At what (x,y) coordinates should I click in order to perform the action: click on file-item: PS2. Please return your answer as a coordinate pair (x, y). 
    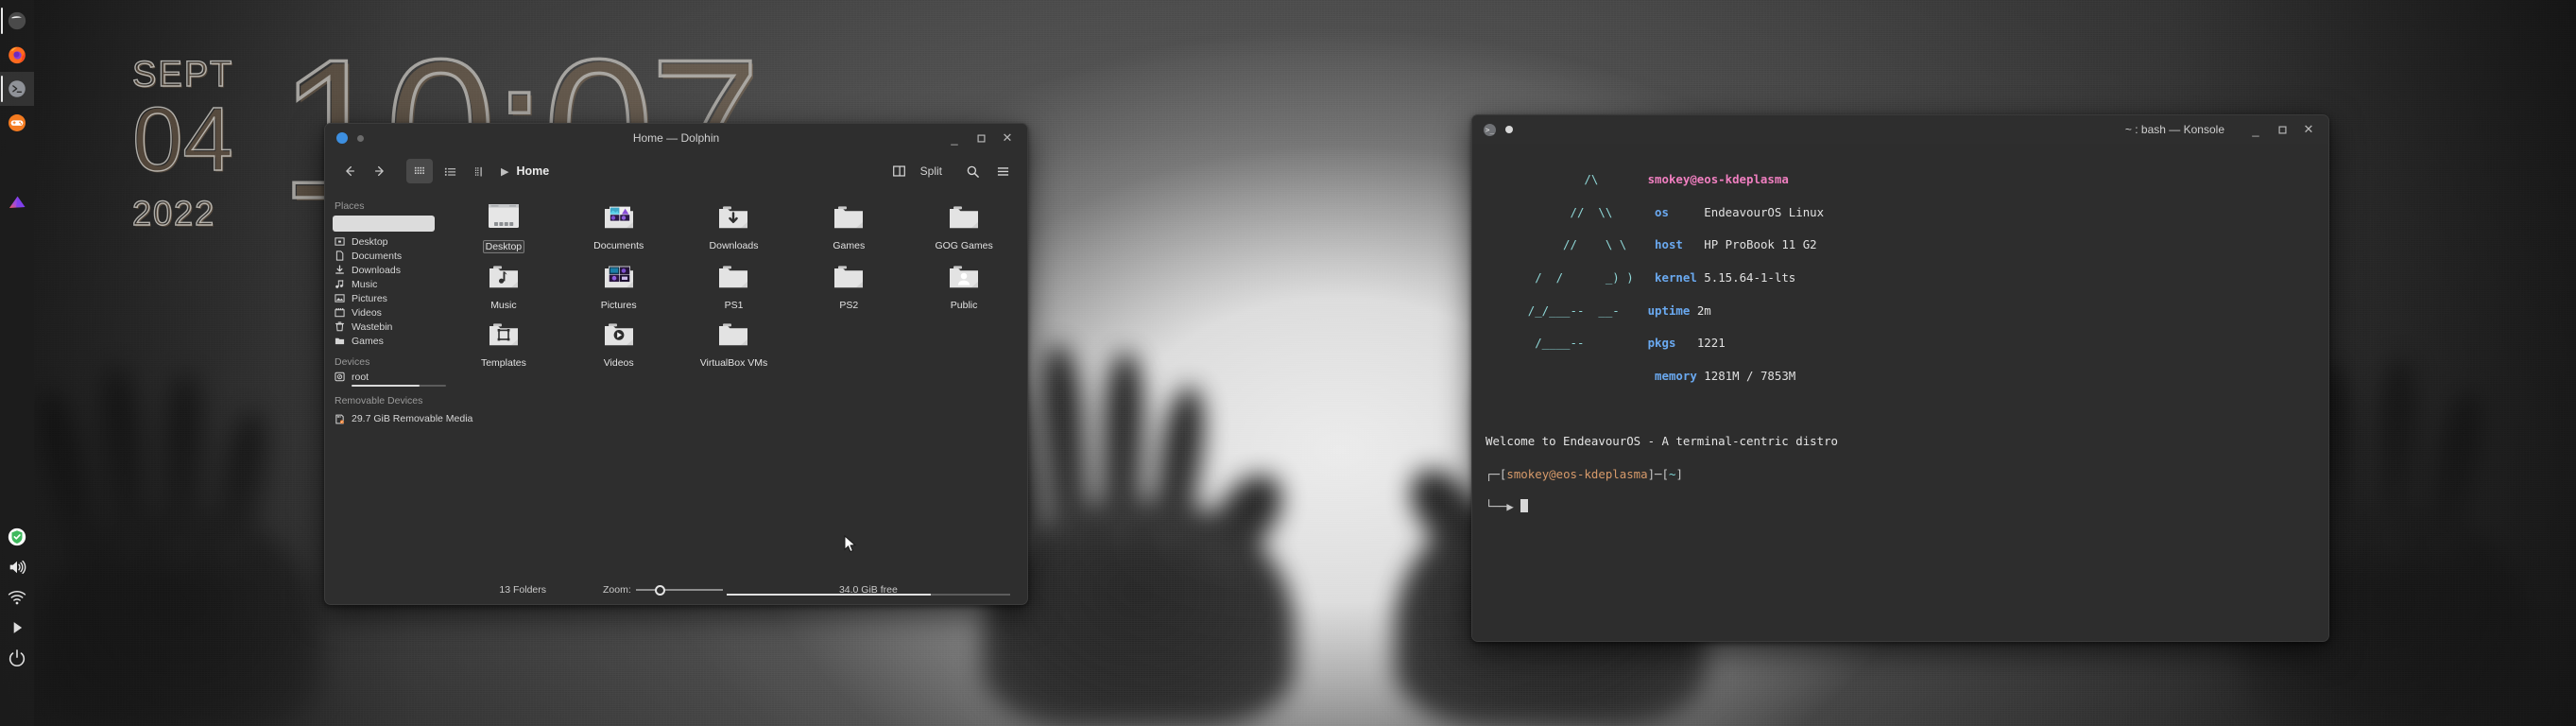
    Looking at the image, I should click on (848, 284).